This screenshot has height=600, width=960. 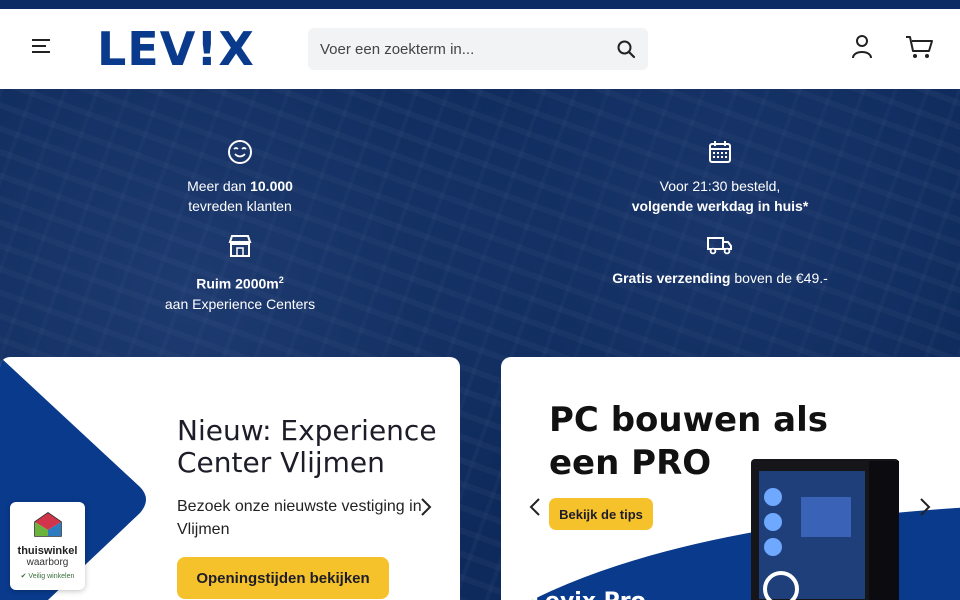 What do you see at coordinates (720, 186) in the screenshot?
I see `usp-delivery-line1: Voor 21:30 besteld,` at bounding box center [720, 186].